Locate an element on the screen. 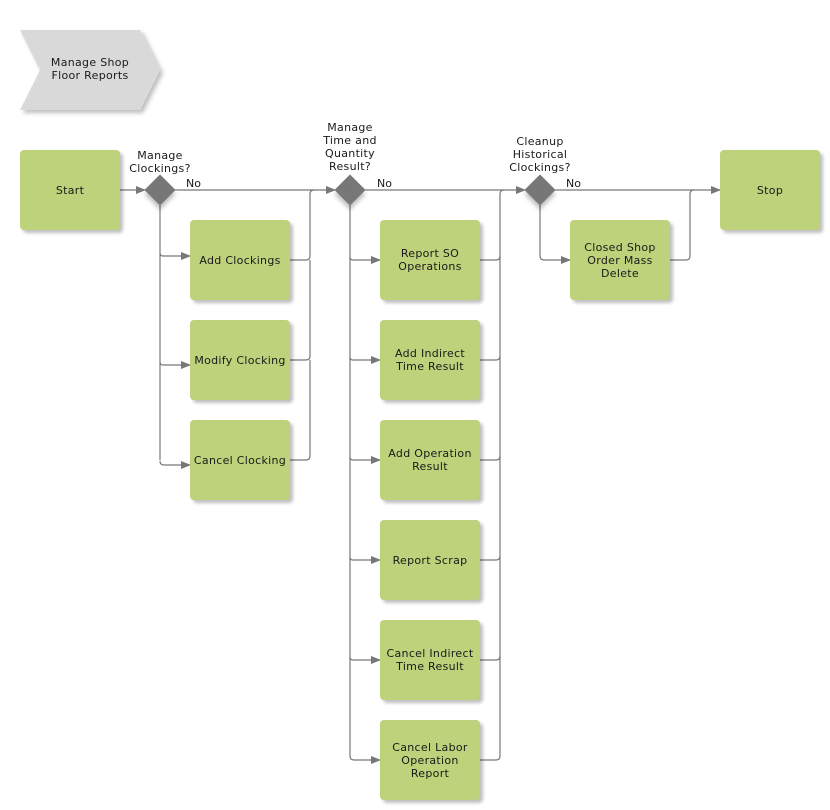 This screenshot has height=810, width=830. connector-to-cancel-clocking is located at coordinates (175, 464).